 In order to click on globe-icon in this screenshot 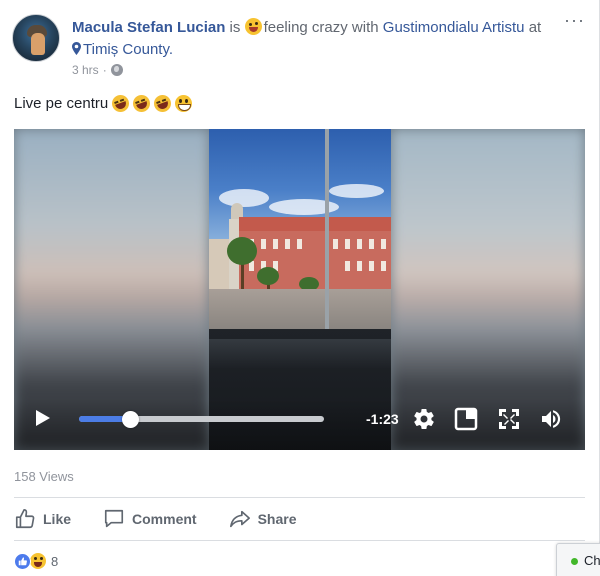, I will do `click(116, 70)`.